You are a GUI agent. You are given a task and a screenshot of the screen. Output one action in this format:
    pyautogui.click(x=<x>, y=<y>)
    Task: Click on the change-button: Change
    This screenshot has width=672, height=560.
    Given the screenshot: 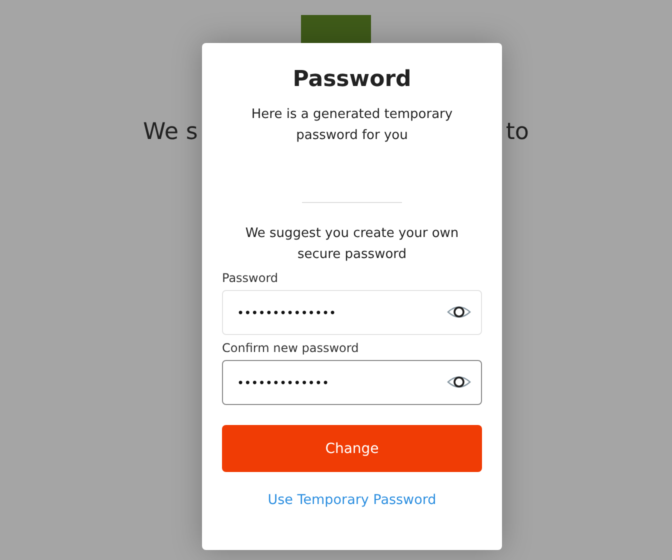 What is the action you would take?
    pyautogui.click(x=352, y=448)
    